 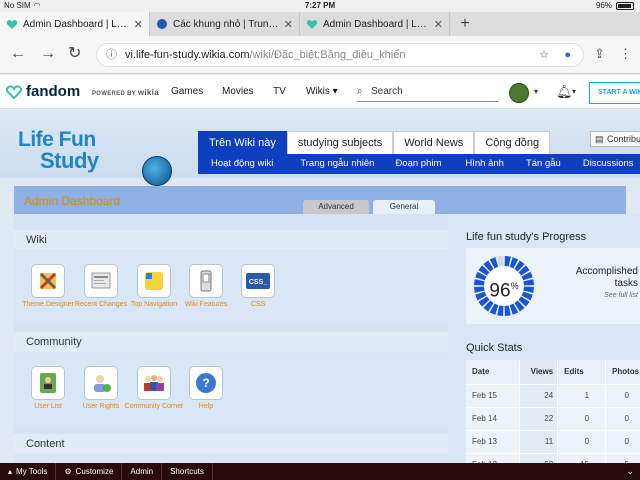 I want to click on subnav-random-page: Trang ngẫu nhiên, so click(x=337, y=164).